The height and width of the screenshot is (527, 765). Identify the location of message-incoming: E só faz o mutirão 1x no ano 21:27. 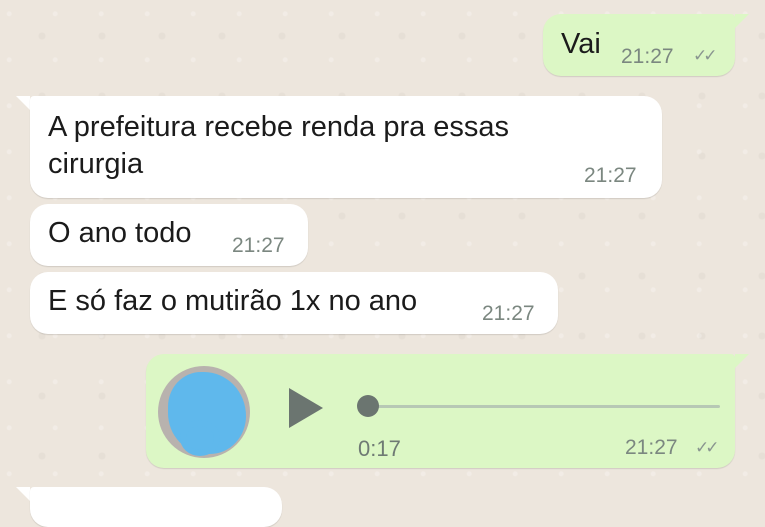
(294, 303).